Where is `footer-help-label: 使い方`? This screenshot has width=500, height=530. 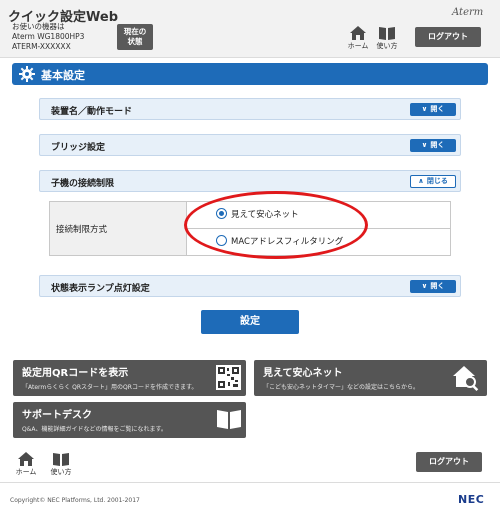
footer-help-label: 使い方 is located at coordinates (61, 472).